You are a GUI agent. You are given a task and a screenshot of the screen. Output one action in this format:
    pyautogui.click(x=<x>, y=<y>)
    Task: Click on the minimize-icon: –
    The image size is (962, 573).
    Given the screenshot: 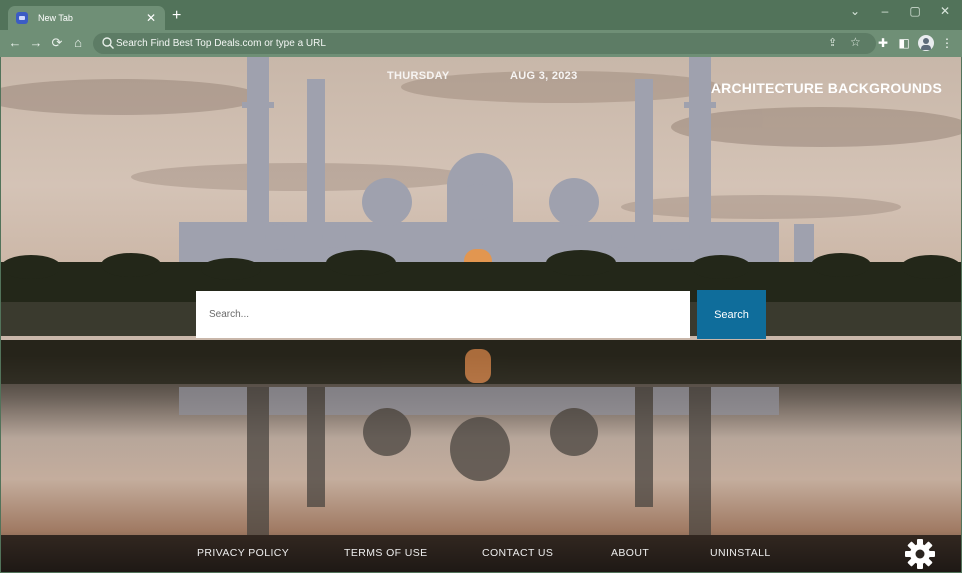 What is the action you would take?
    pyautogui.click(x=885, y=11)
    